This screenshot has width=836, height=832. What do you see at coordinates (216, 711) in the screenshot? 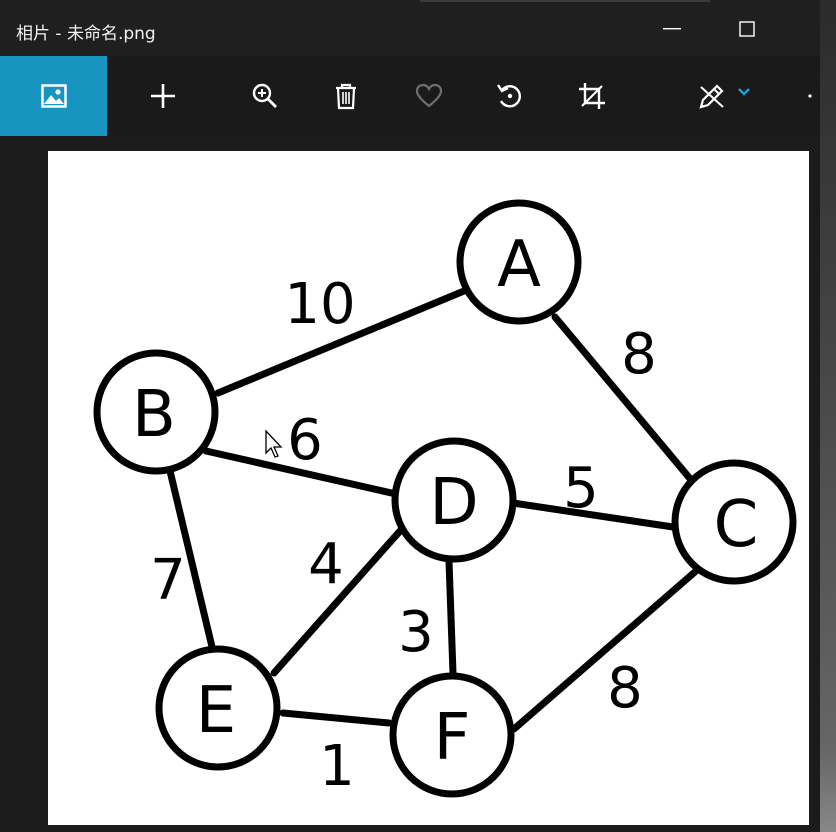
I see `node-label-E: E` at bounding box center [216, 711].